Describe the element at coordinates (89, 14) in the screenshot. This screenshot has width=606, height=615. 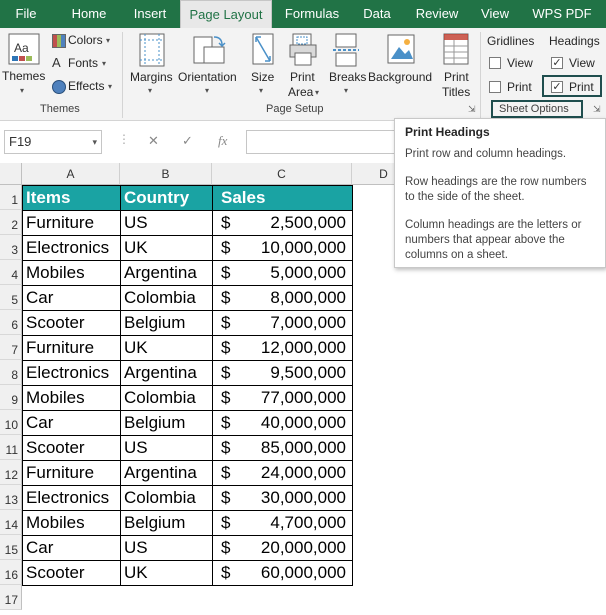
I see `tab-home: Home` at that location.